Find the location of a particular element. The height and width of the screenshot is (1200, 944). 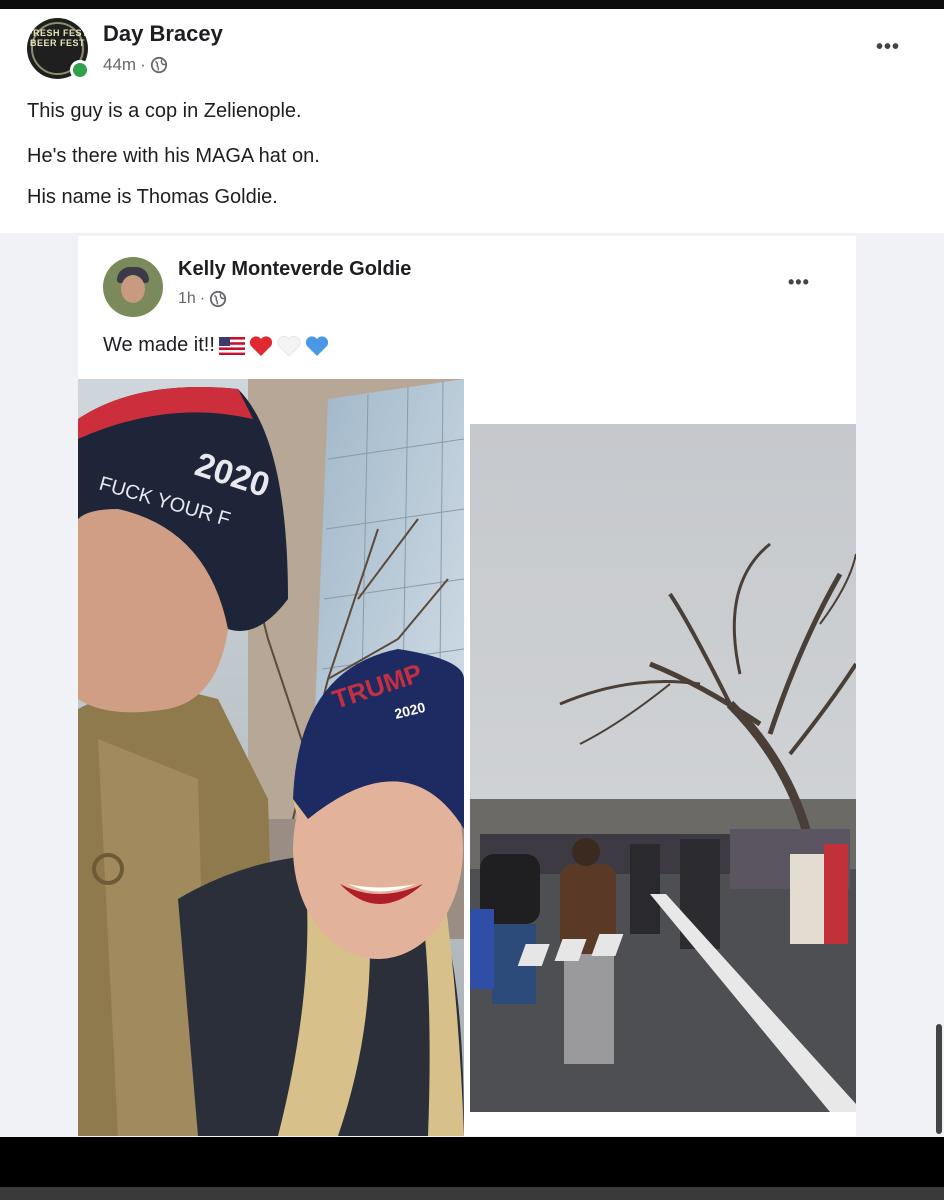

top-bar is located at coordinates (472, 4).